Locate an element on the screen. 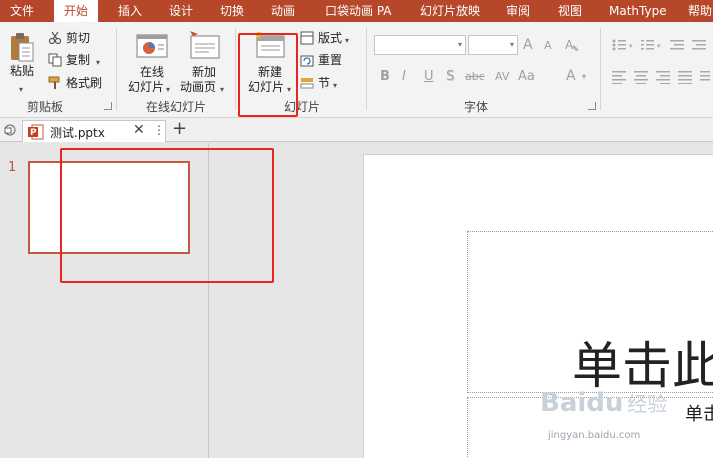  tab-transitions: 切换 is located at coordinates (232, 11).